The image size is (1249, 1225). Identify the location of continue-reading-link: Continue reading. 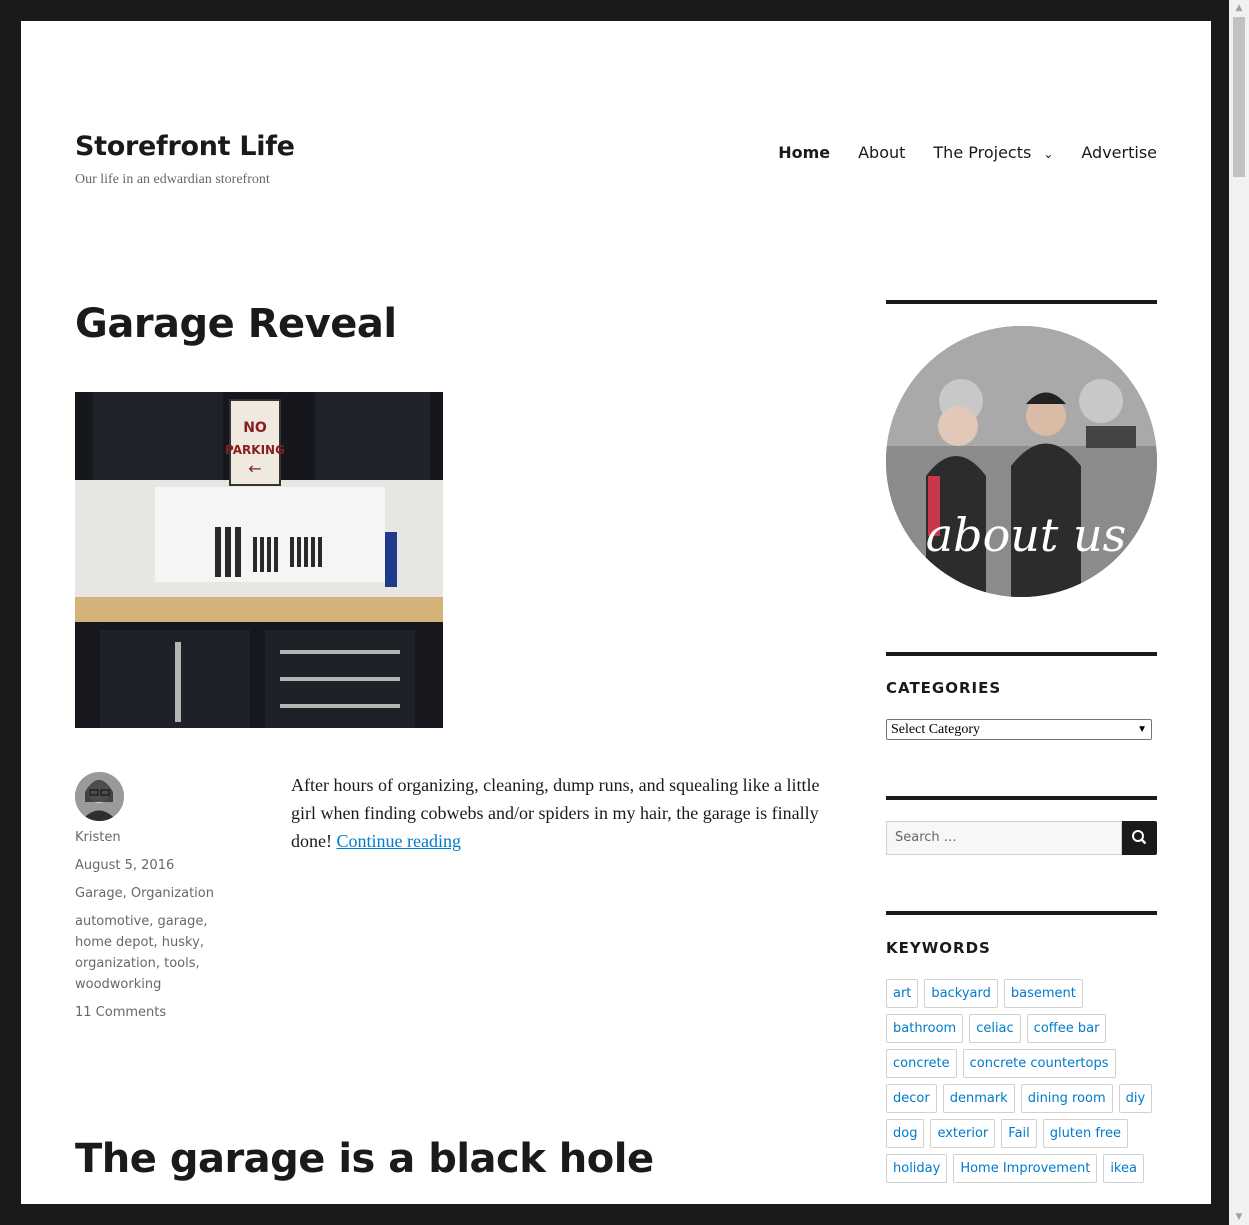
(398, 841).